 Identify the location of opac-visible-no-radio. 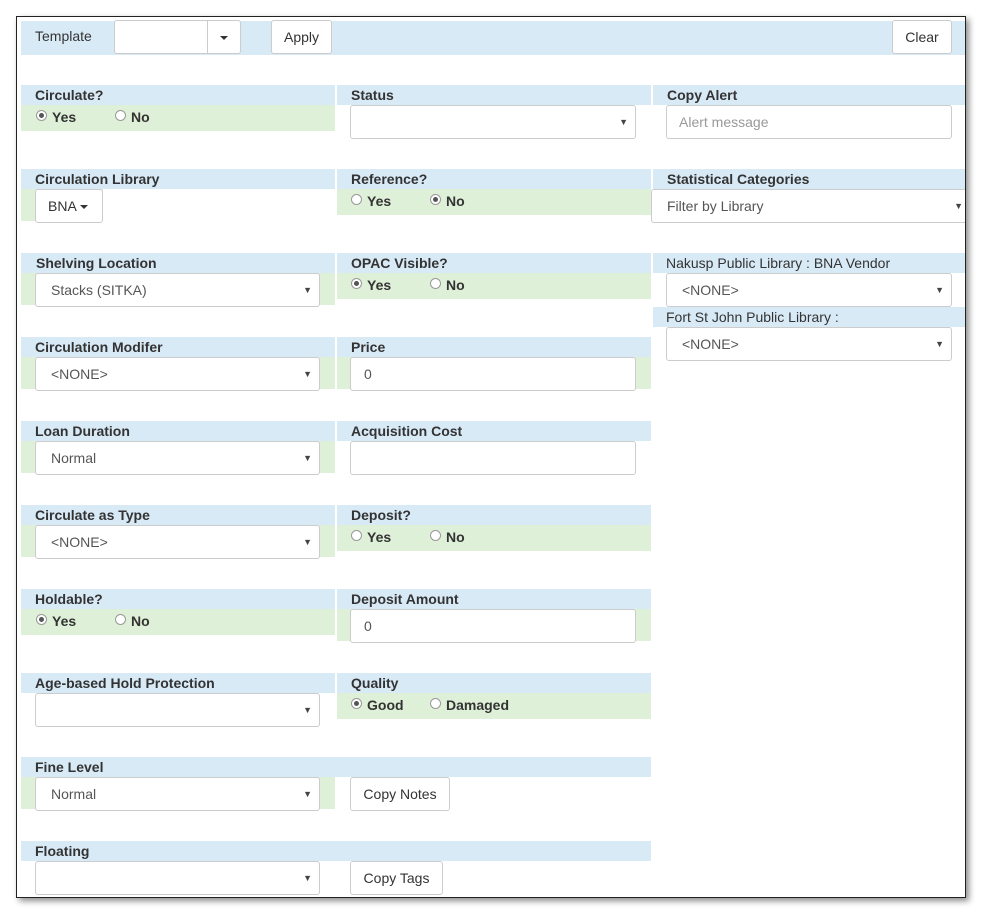
(435, 283).